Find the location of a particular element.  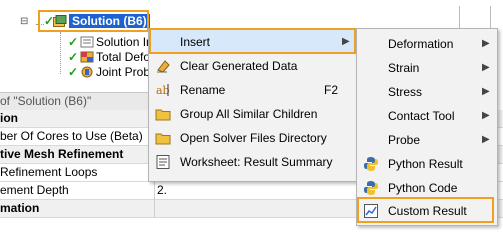

eraser-icon is located at coordinates (163, 66).